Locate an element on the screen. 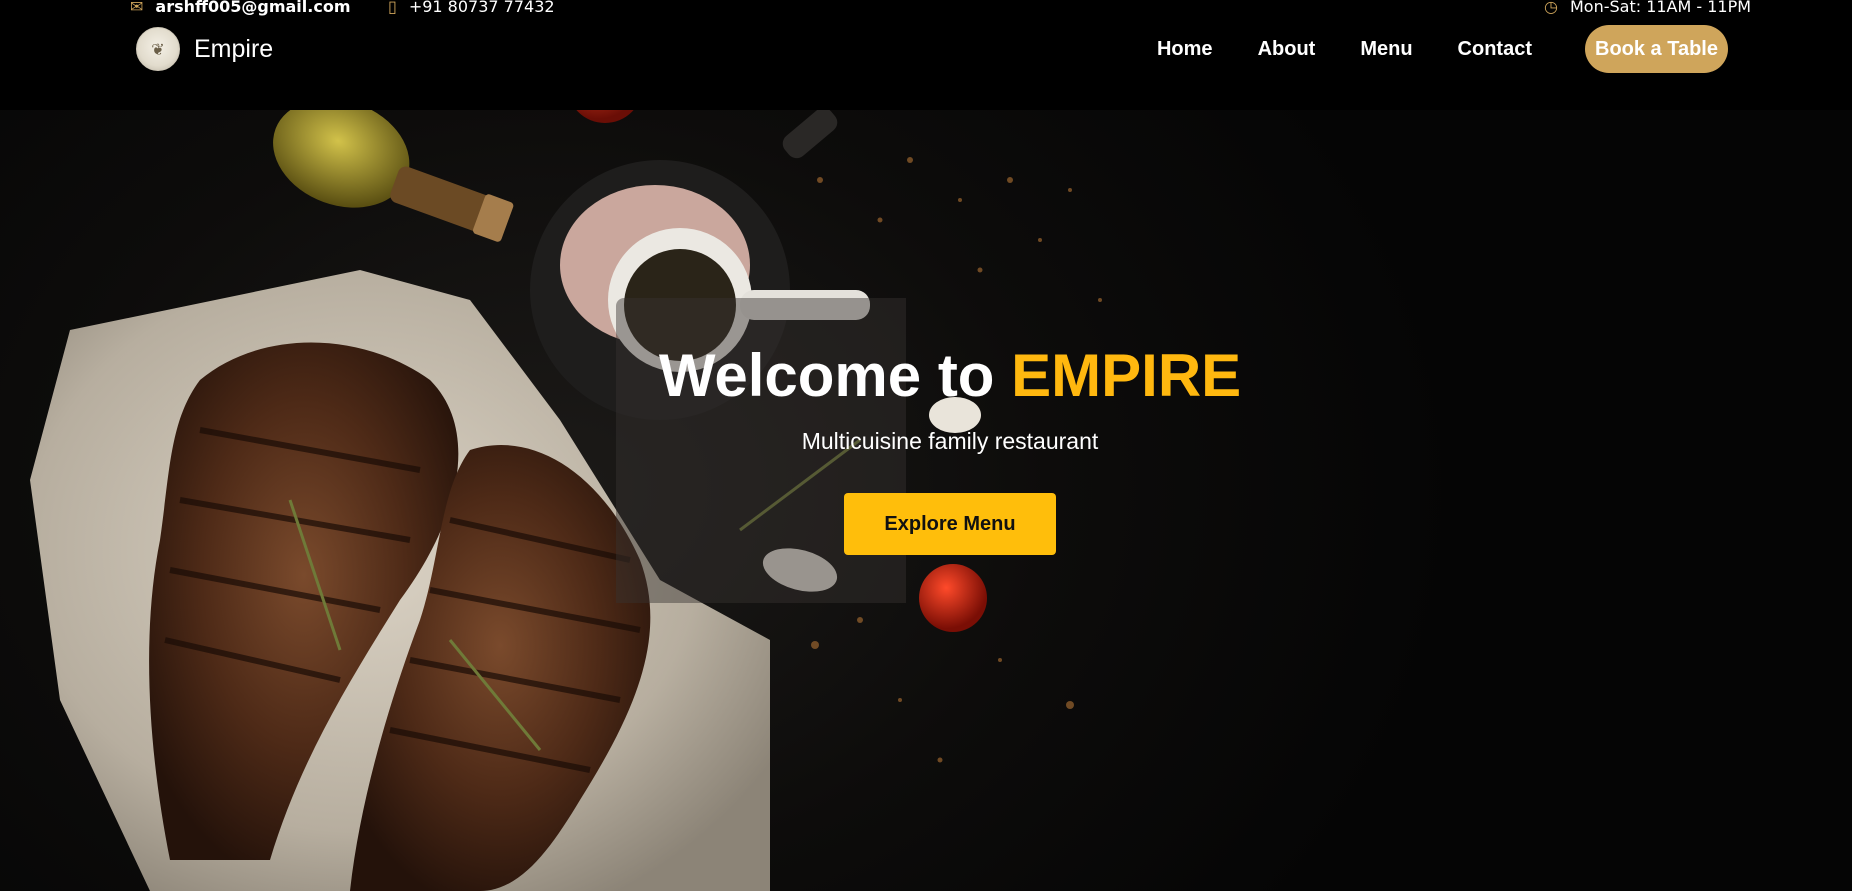  nav-contact: Contact is located at coordinates (1495, 49).